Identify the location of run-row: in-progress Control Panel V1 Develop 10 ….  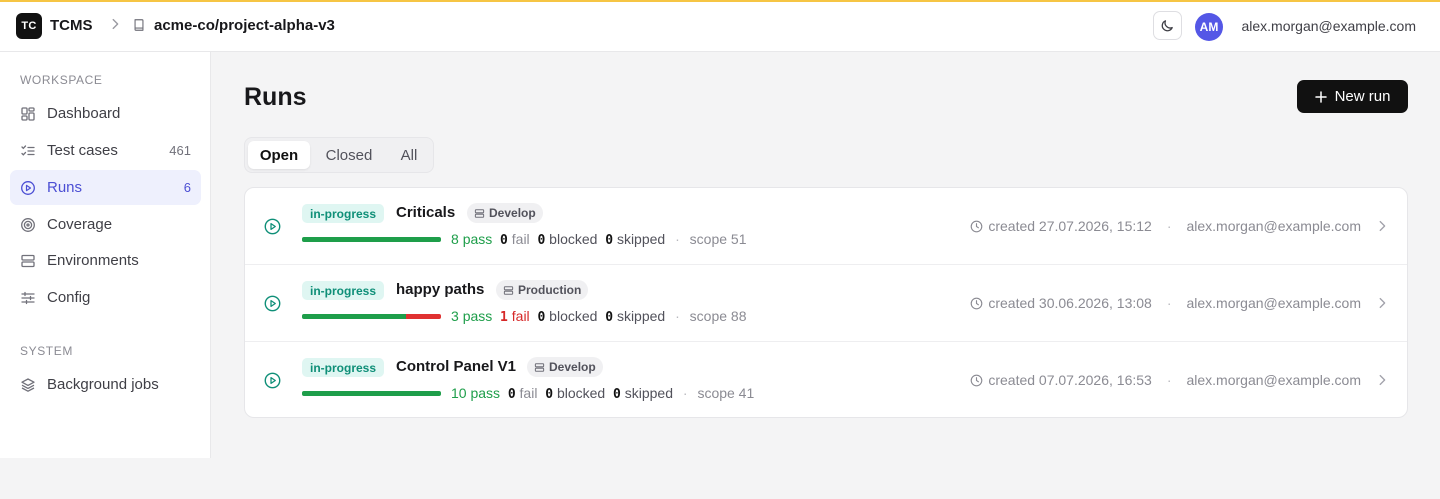
(826, 379).